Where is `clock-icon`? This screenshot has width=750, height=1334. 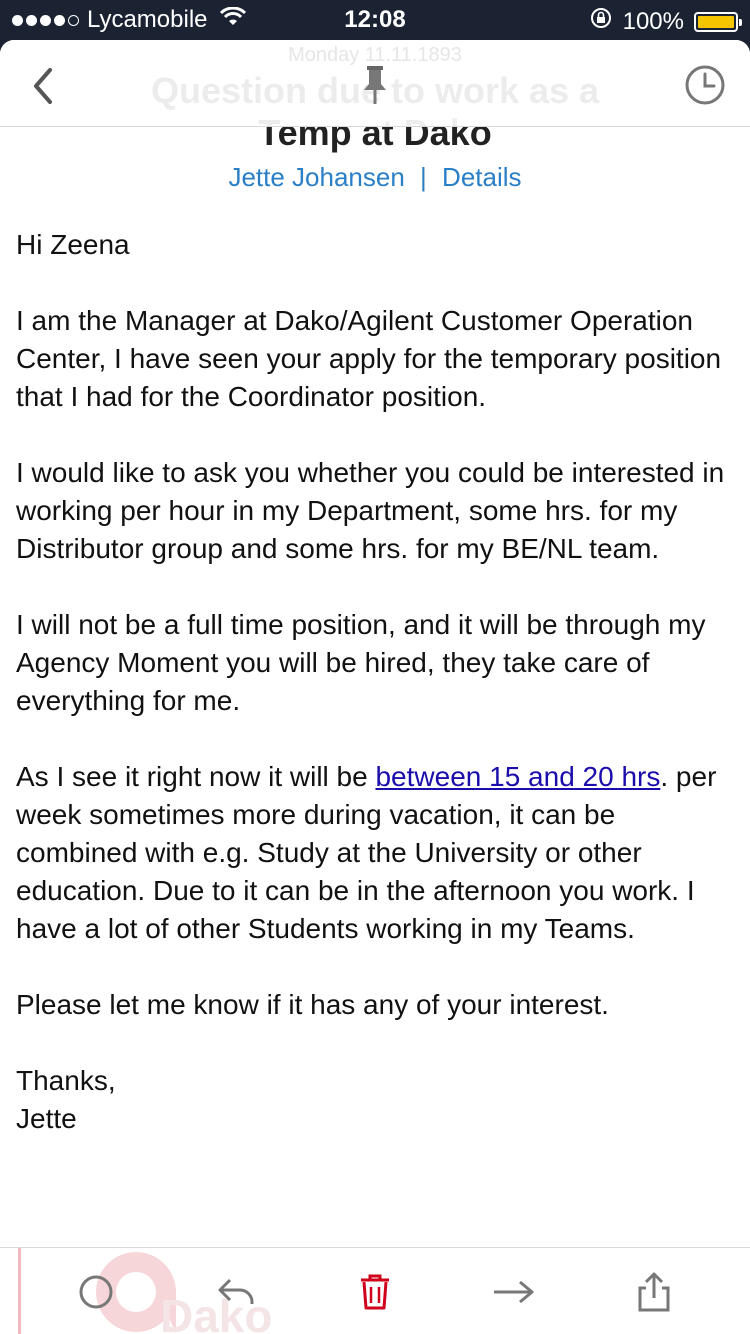
clock-icon is located at coordinates (705, 85).